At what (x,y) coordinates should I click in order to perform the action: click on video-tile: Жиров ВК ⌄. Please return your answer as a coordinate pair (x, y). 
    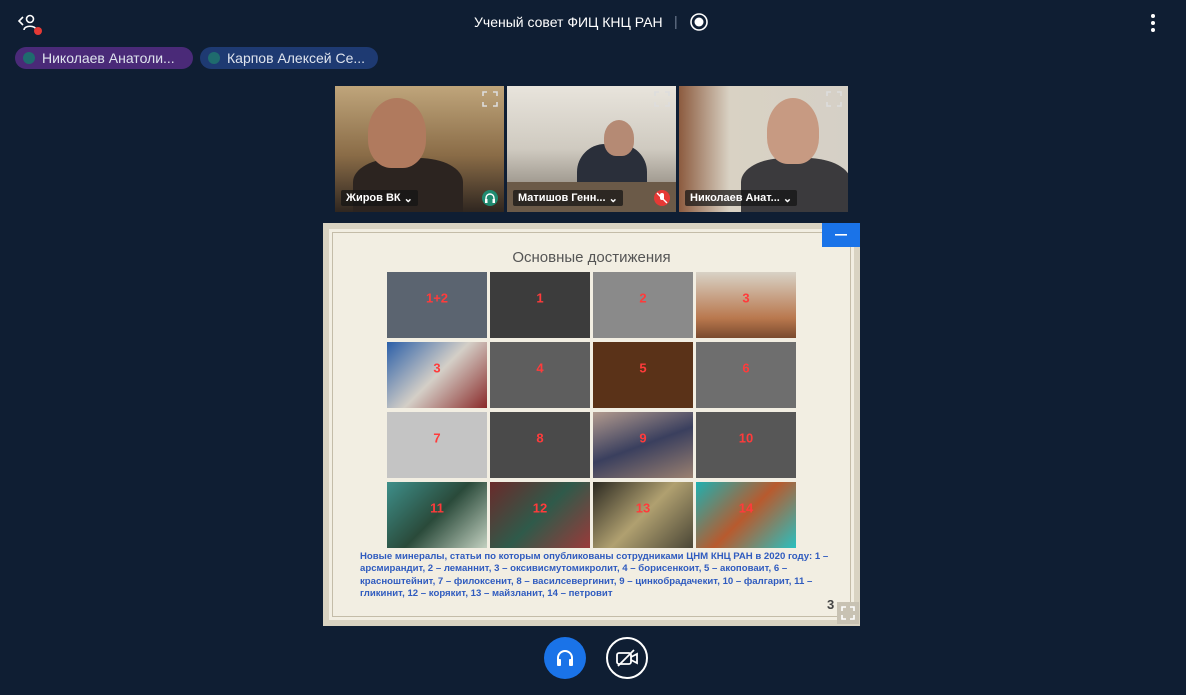
    Looking at the image, I should click on (419, 149).